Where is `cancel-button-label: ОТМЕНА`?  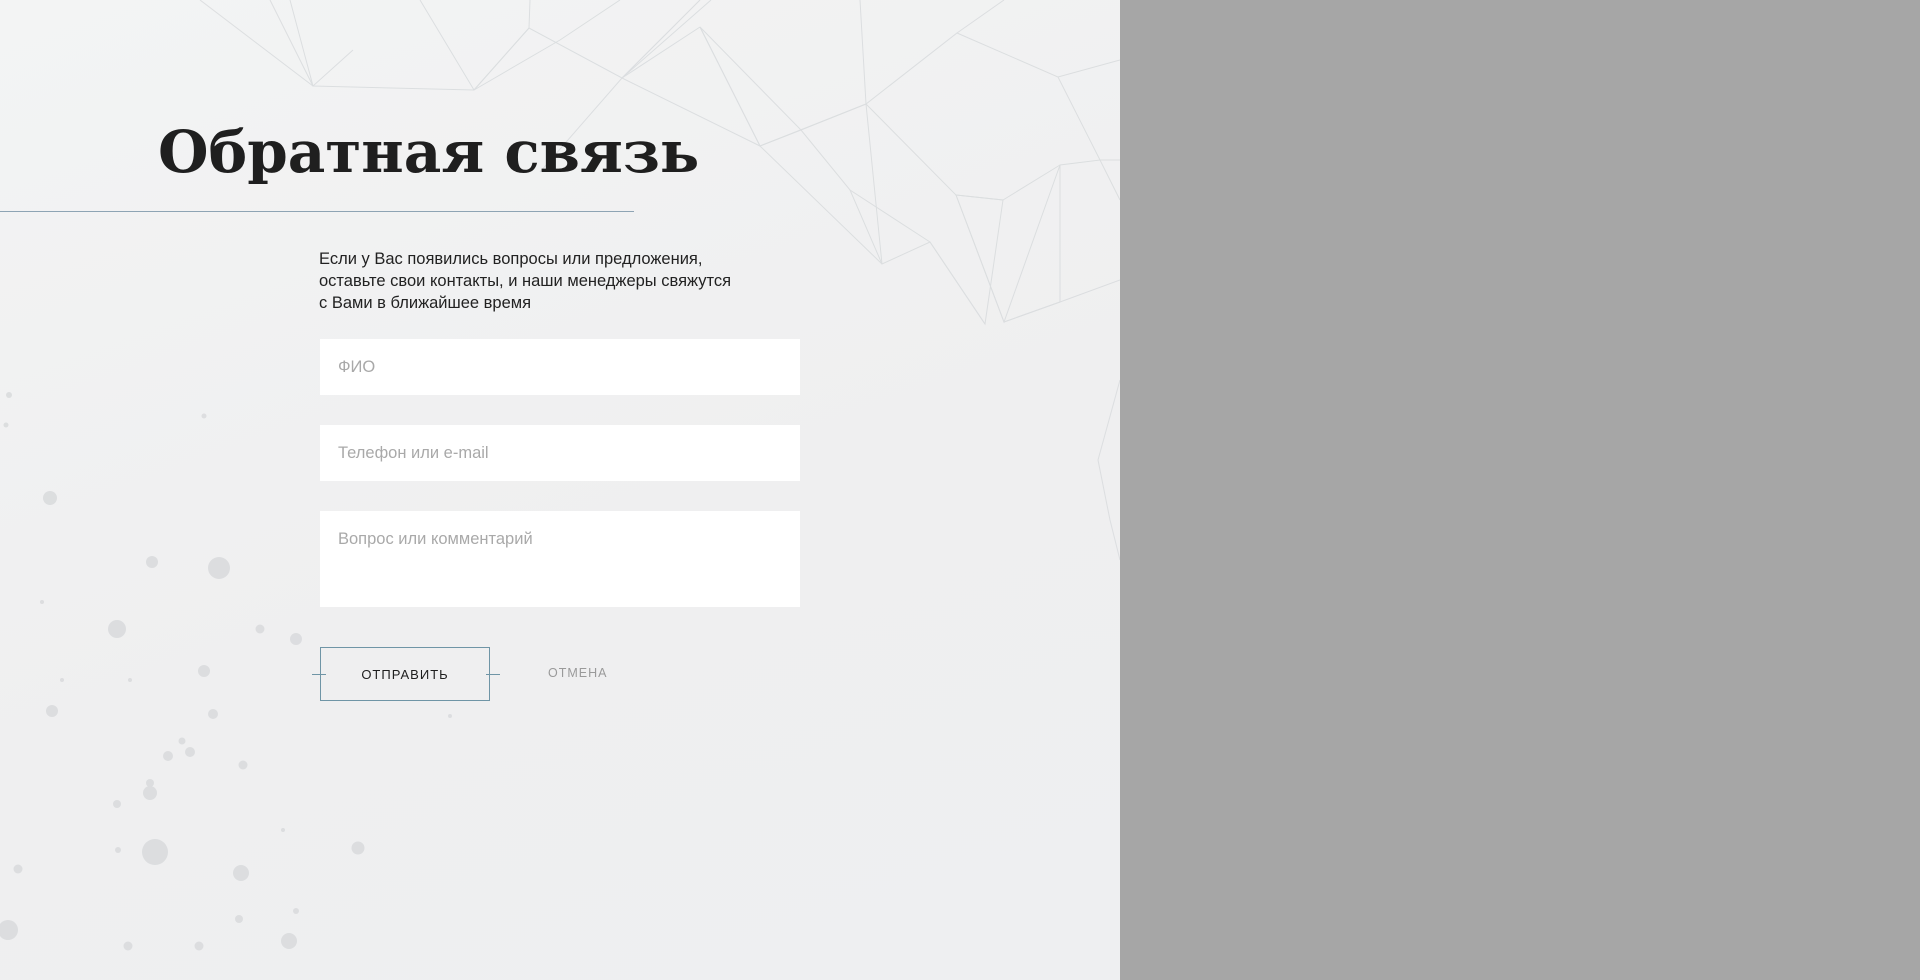 cancel-button-label: ОТМЕНА is located at coordinates (578, 673).